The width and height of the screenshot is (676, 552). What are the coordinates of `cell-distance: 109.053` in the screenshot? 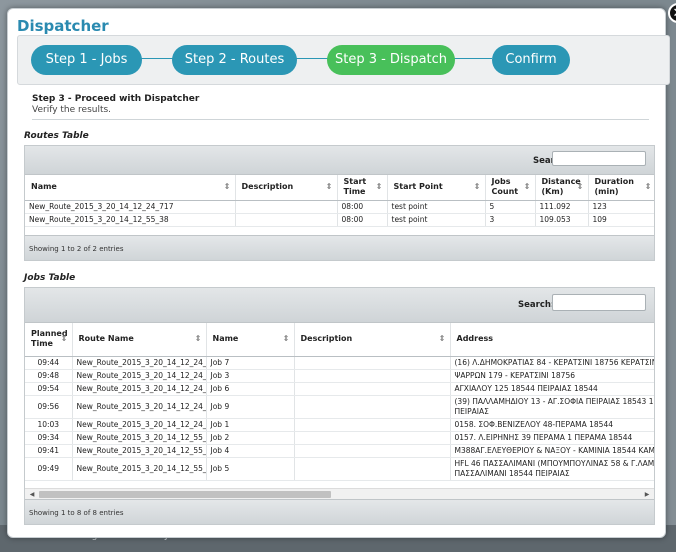 It's located at (562, 220).